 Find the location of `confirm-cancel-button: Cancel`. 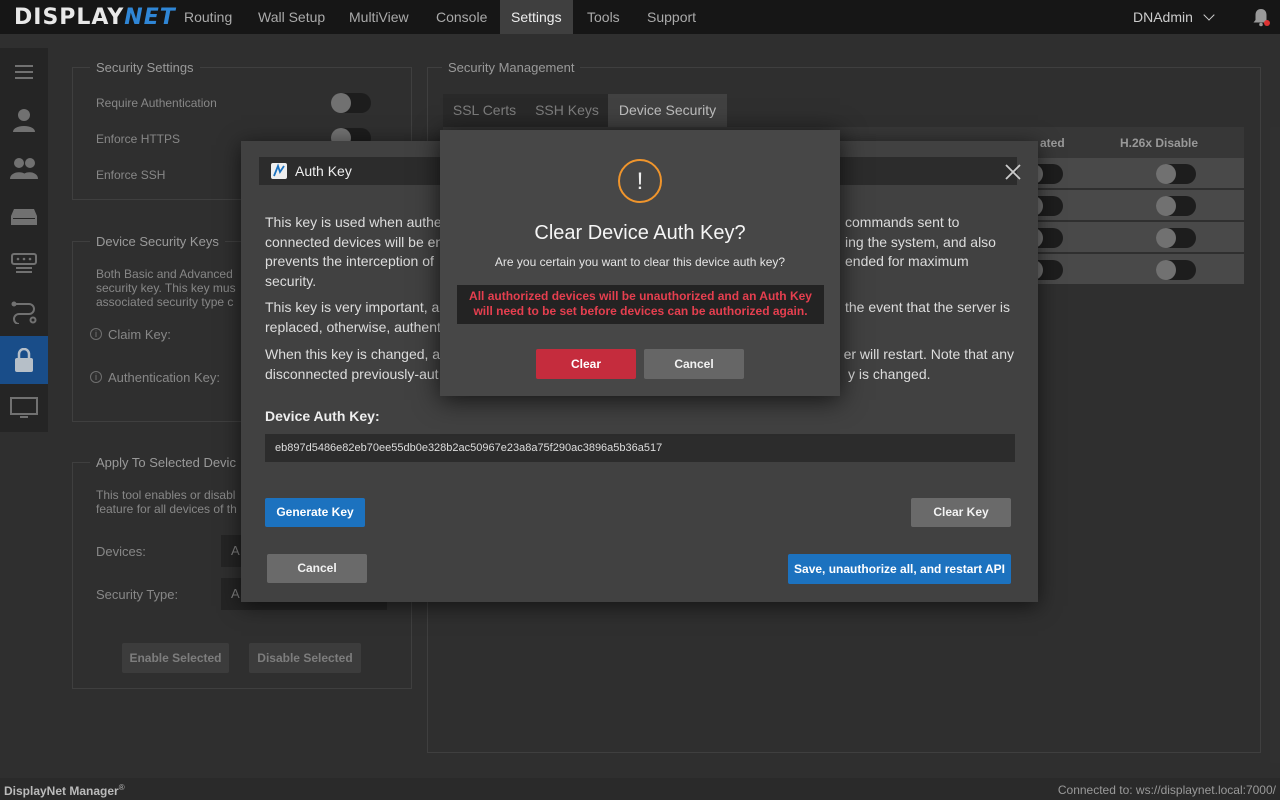

confirm-cancel-button: Cancel is located at coordinates (694, 364).